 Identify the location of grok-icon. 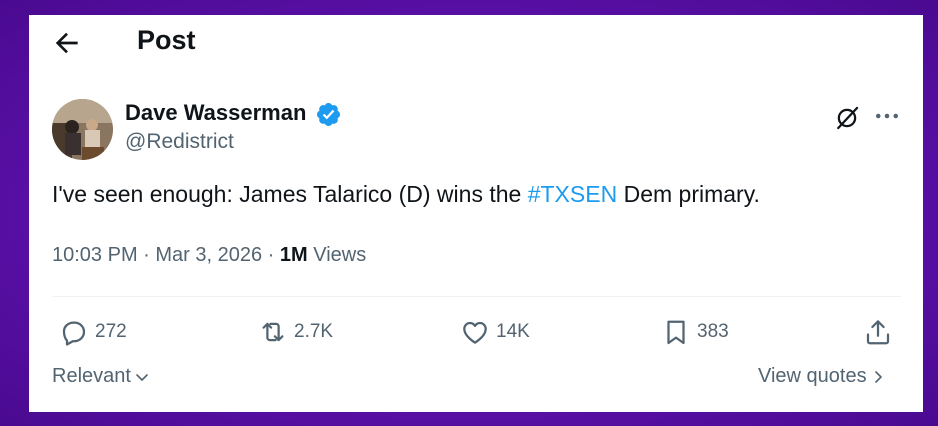
(848, 118).